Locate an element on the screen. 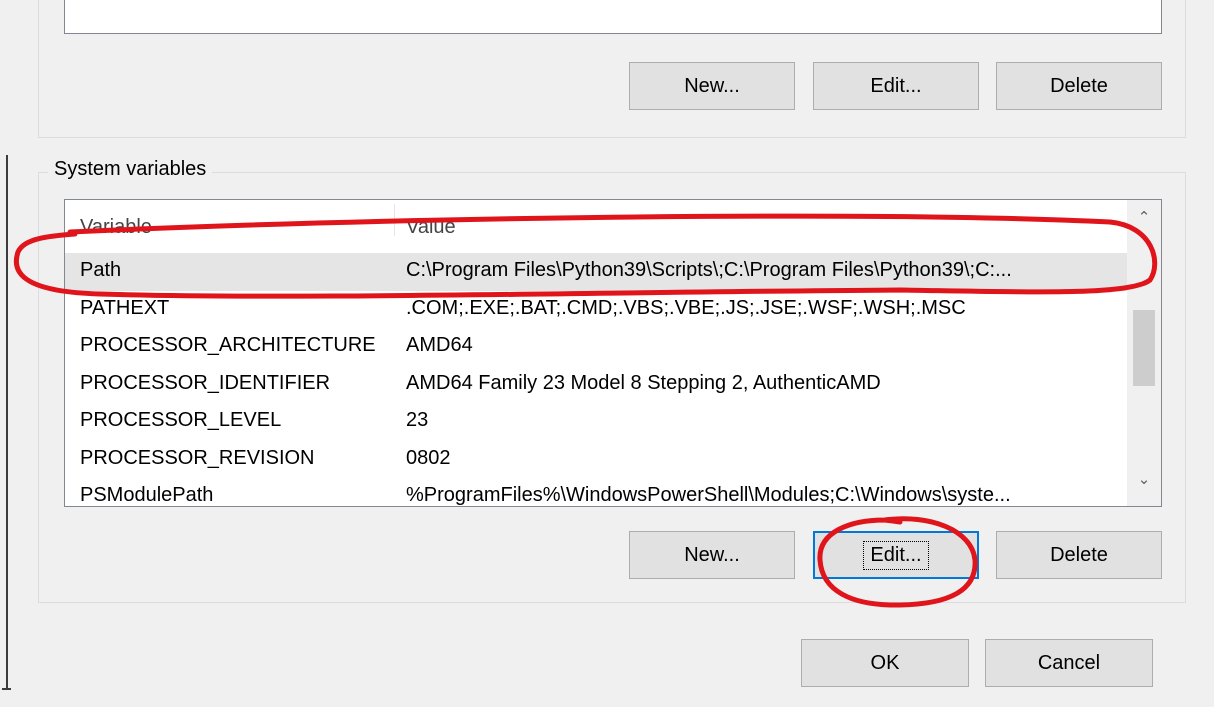 This screenshot has height=707, width=1214. column-header-value: Value is located at coordinates (431, 227).